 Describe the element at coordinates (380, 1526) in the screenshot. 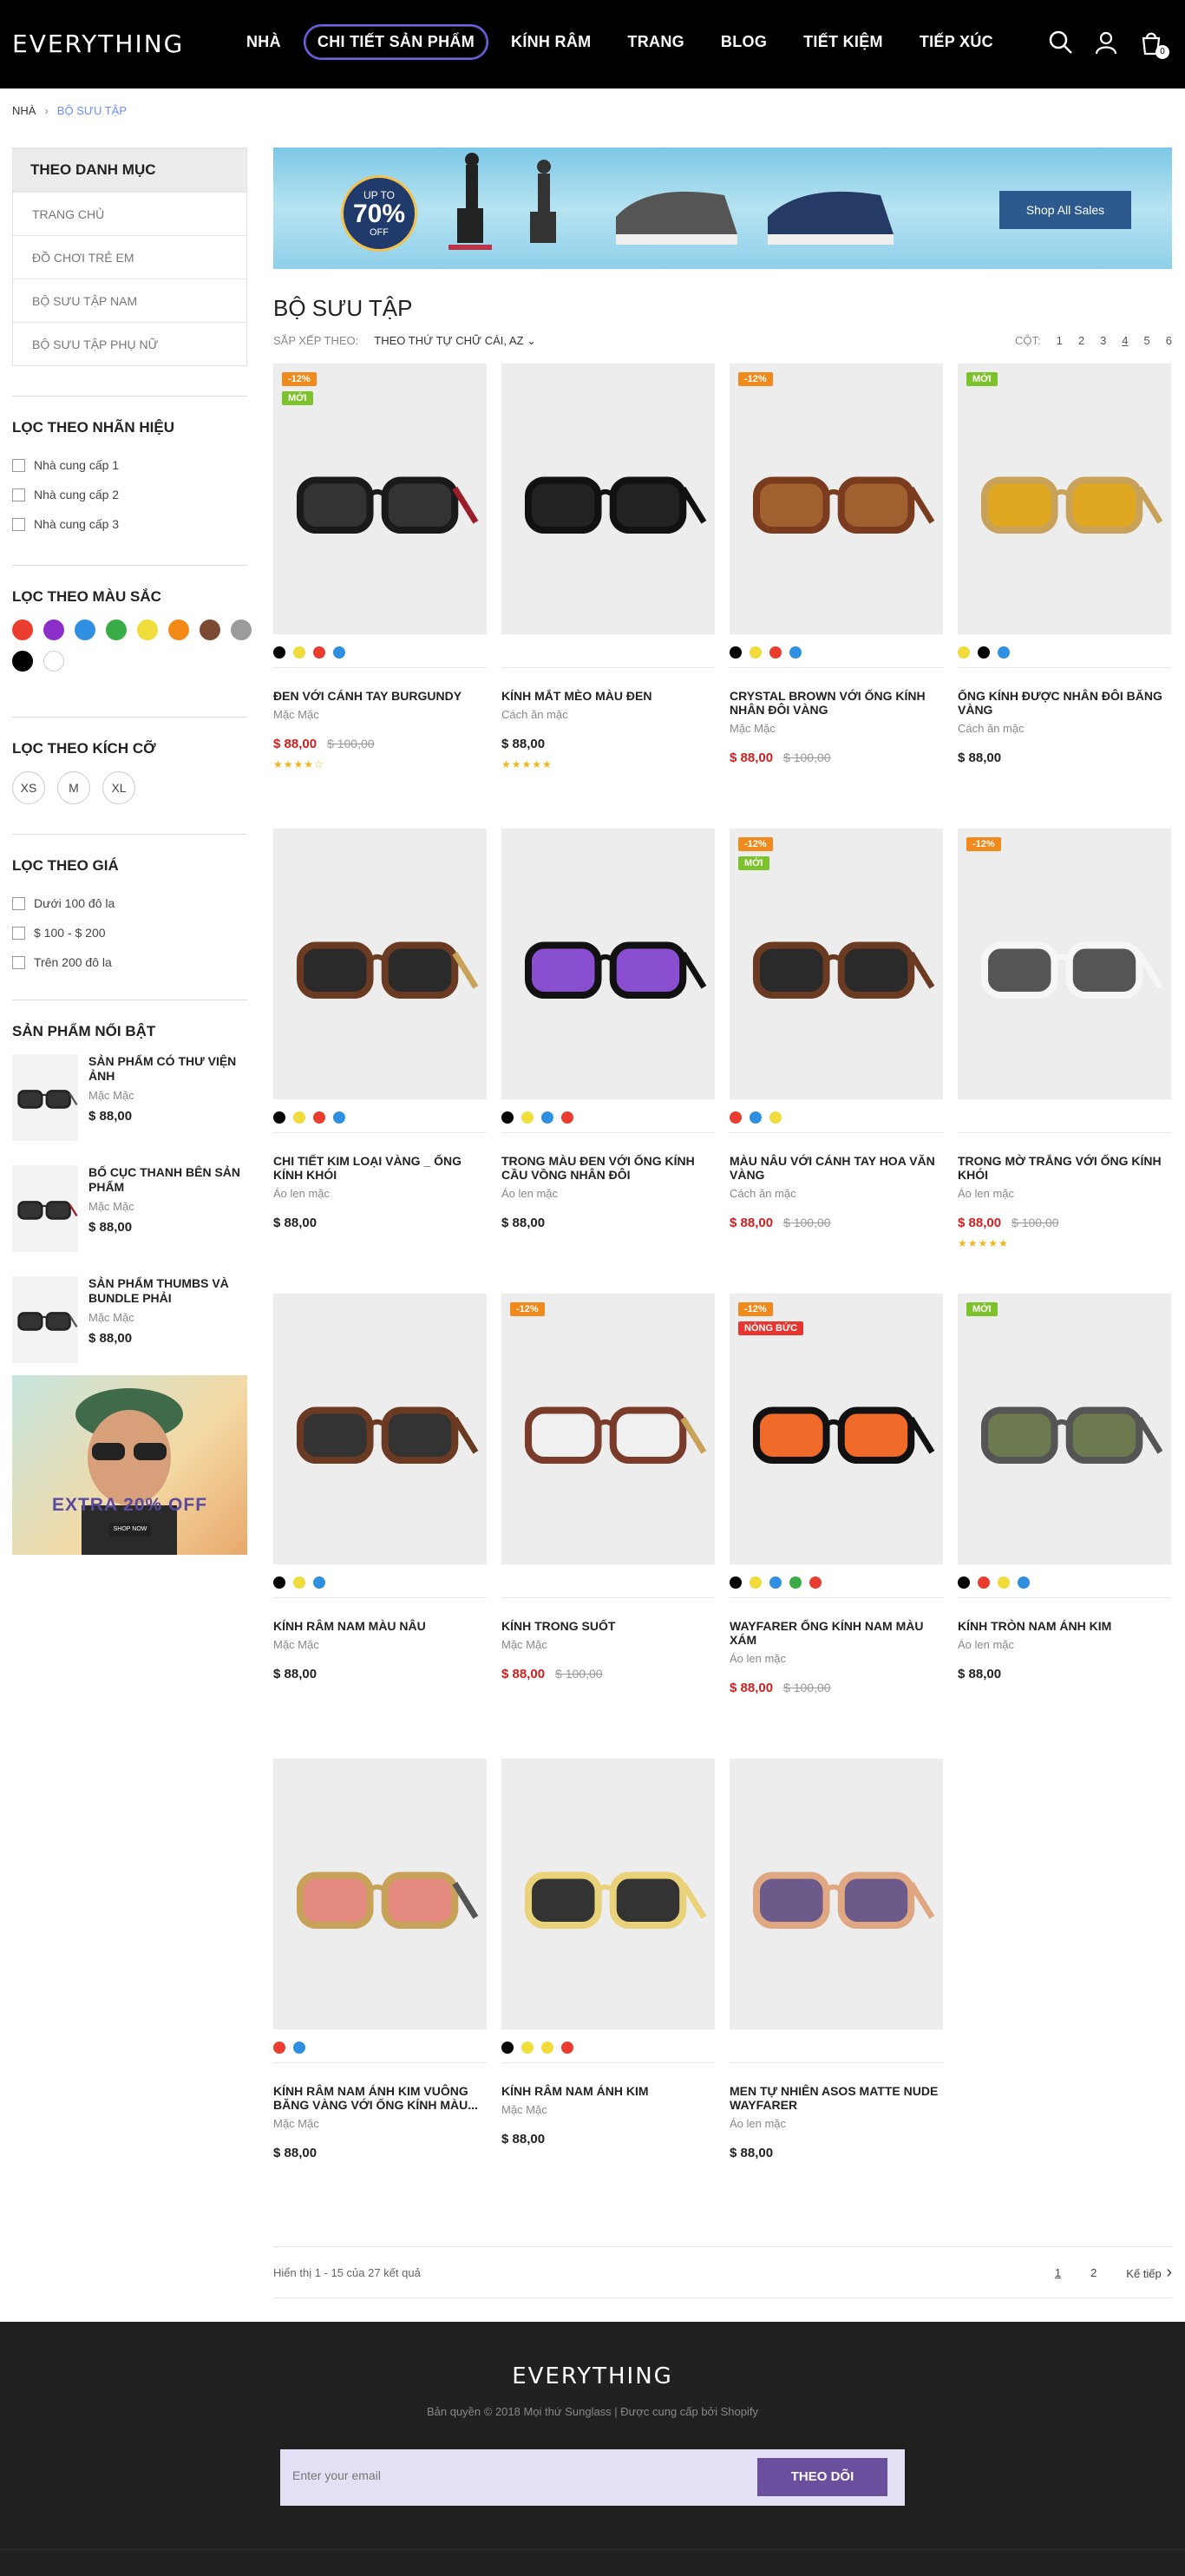

I see `product-card: KÍNH RÂM NAM MÀU NÂU Mặc Mặc $ 88,00` at that location.